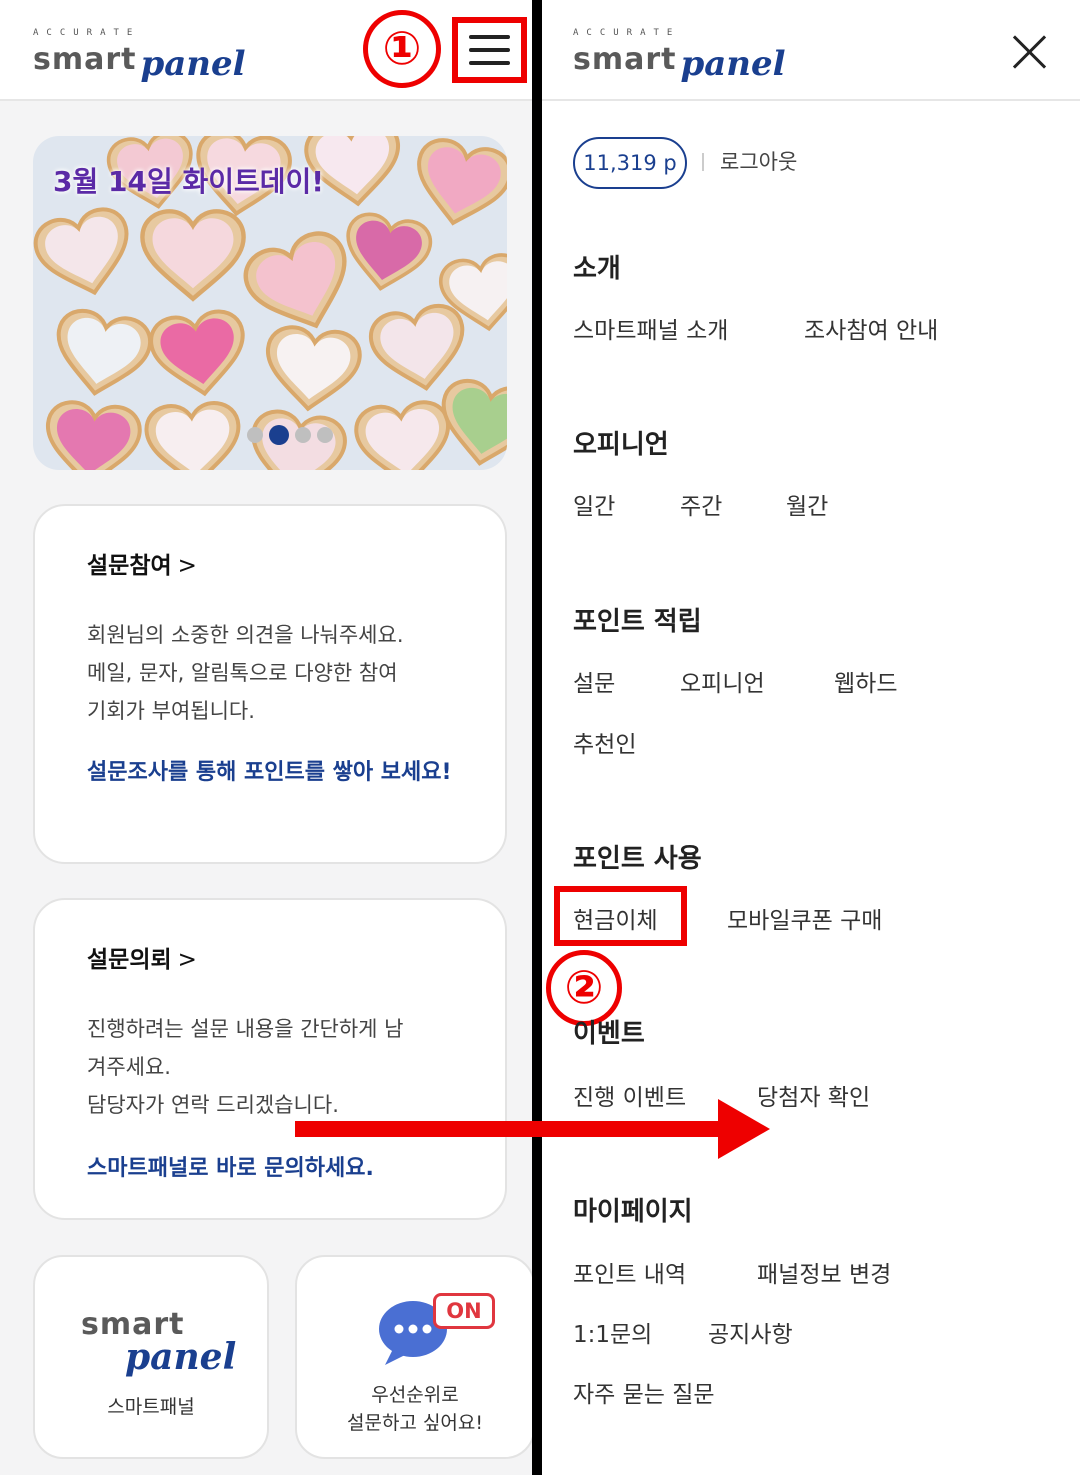 This screenshot has width=1080, height=1475. Describe the element at coordinates (245, 1029) in the screenshot. I see `request-card-line: 진행하려는 설문 내용을 간단하게 남` at that location.